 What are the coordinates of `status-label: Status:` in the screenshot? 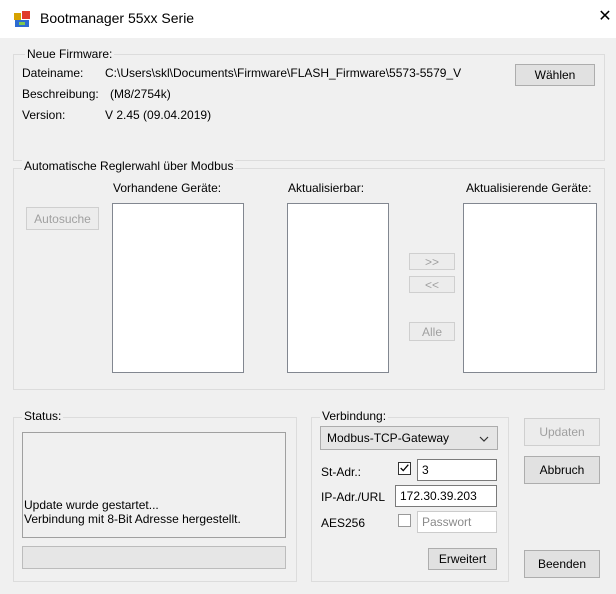 It's located at (43, 416).